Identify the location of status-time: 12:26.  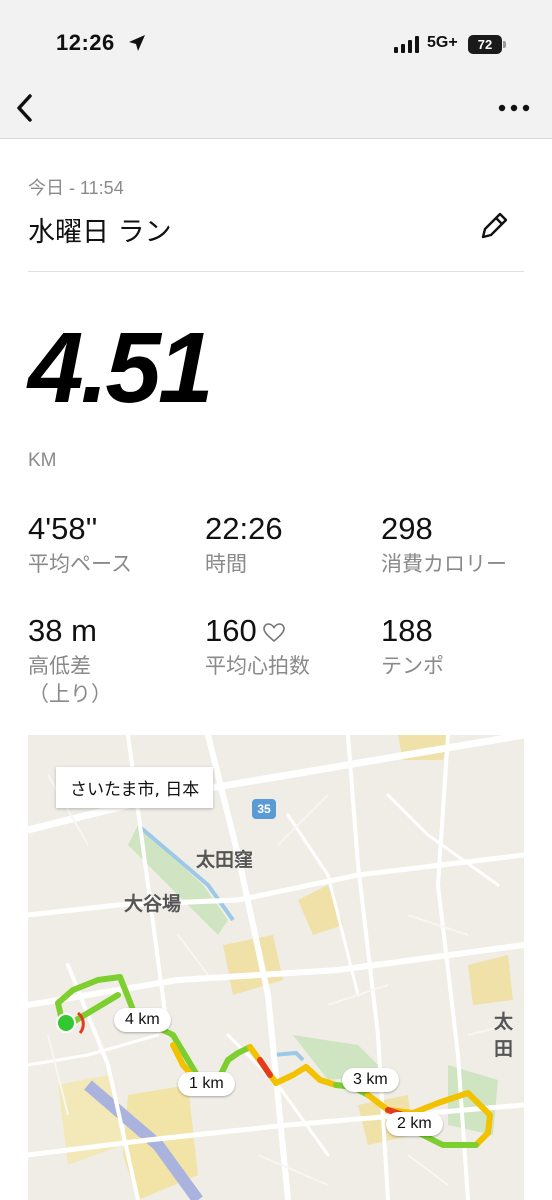
(85, 42).